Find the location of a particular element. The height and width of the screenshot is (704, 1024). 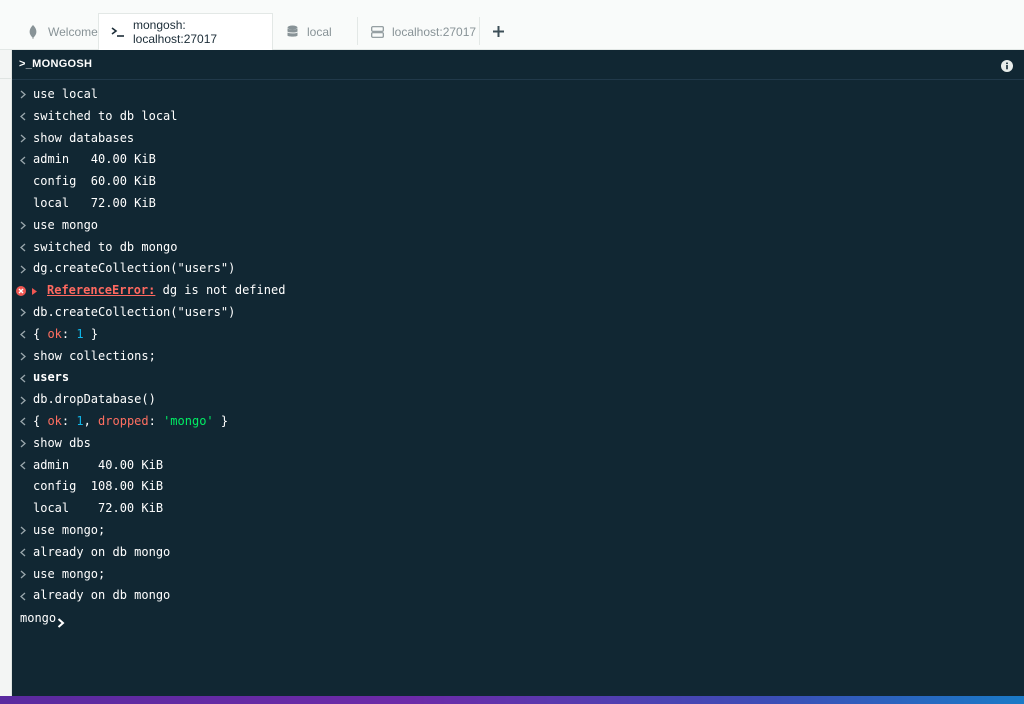

database-icon is located at coordinates (292, 32).